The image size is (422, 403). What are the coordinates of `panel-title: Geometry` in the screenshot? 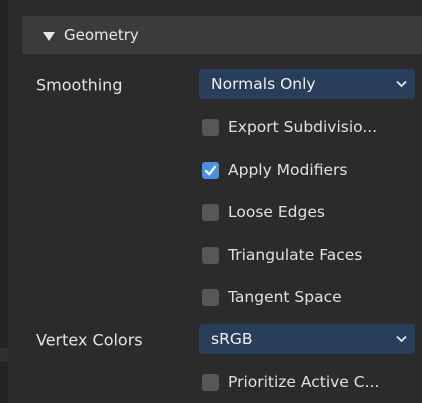 It's located at (101, 35).